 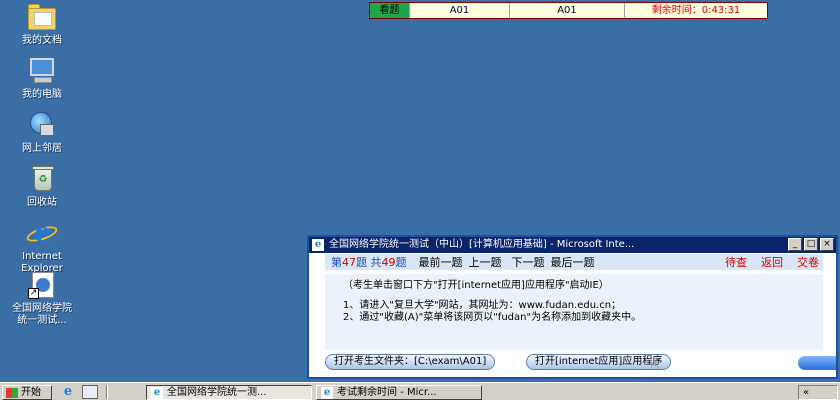 What do you see at coordinates (811, 244) in the screenshot?
I see `maximize-button: □` at bounding box center [811, 244].